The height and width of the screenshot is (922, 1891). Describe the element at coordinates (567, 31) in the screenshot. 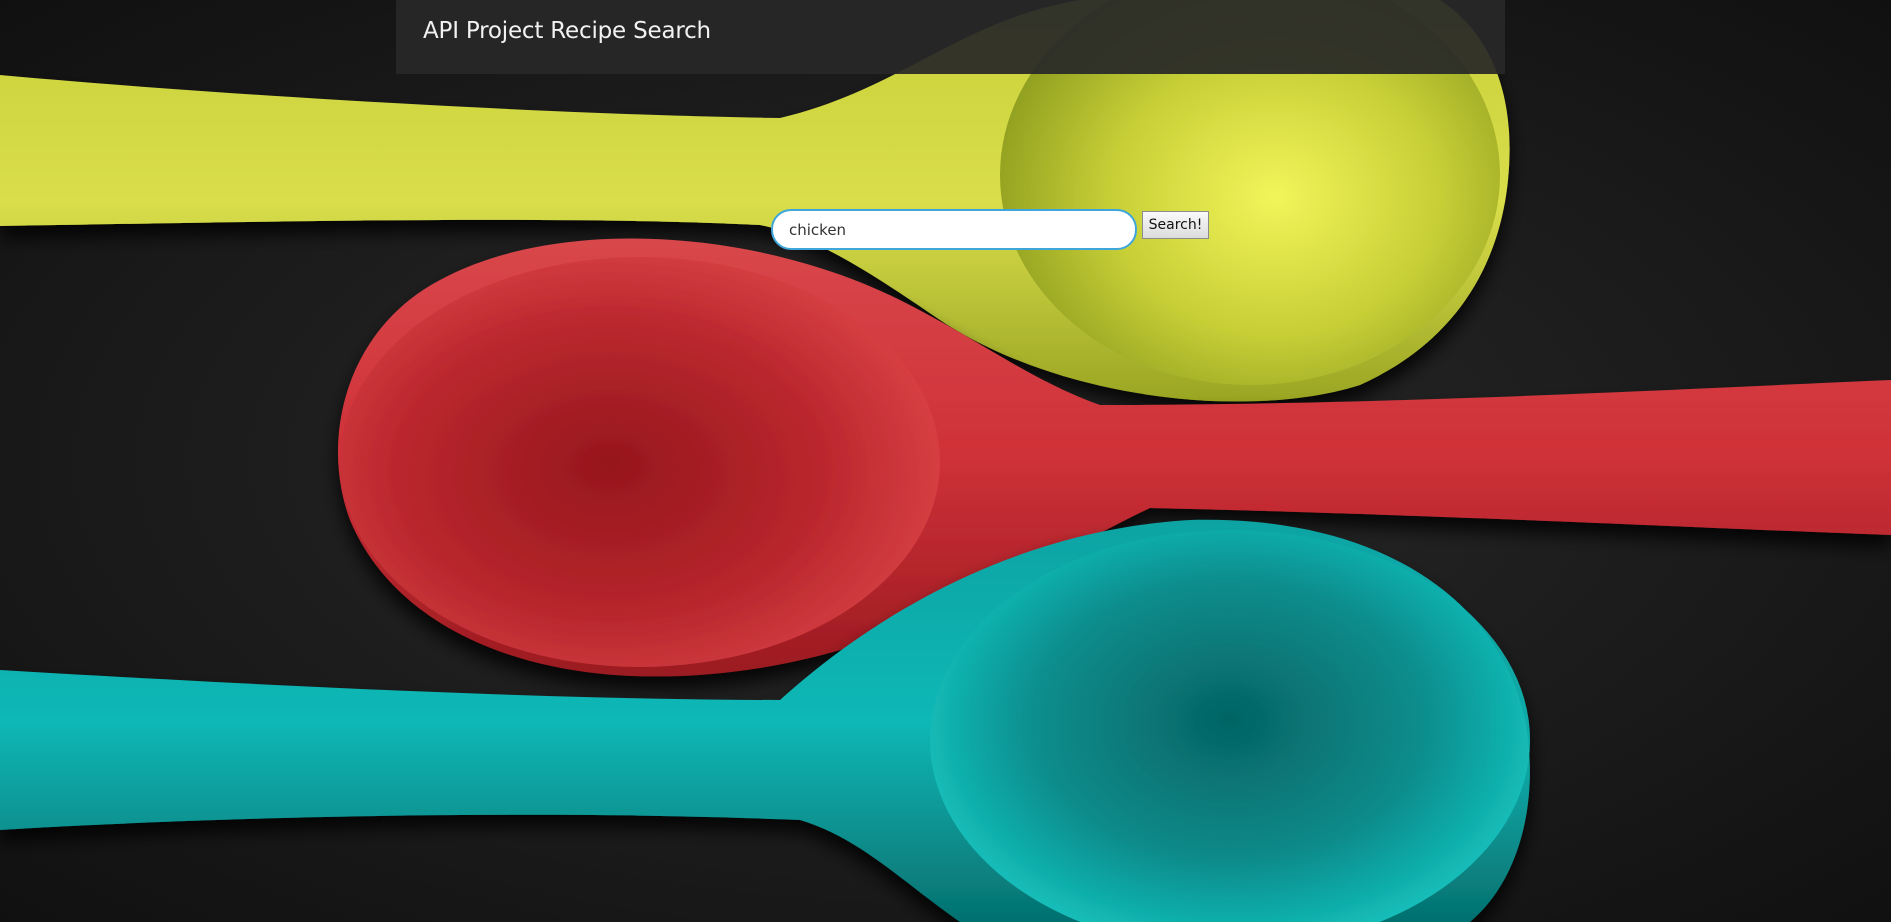

I see `site-title: API Project Recipe Search` at that location.